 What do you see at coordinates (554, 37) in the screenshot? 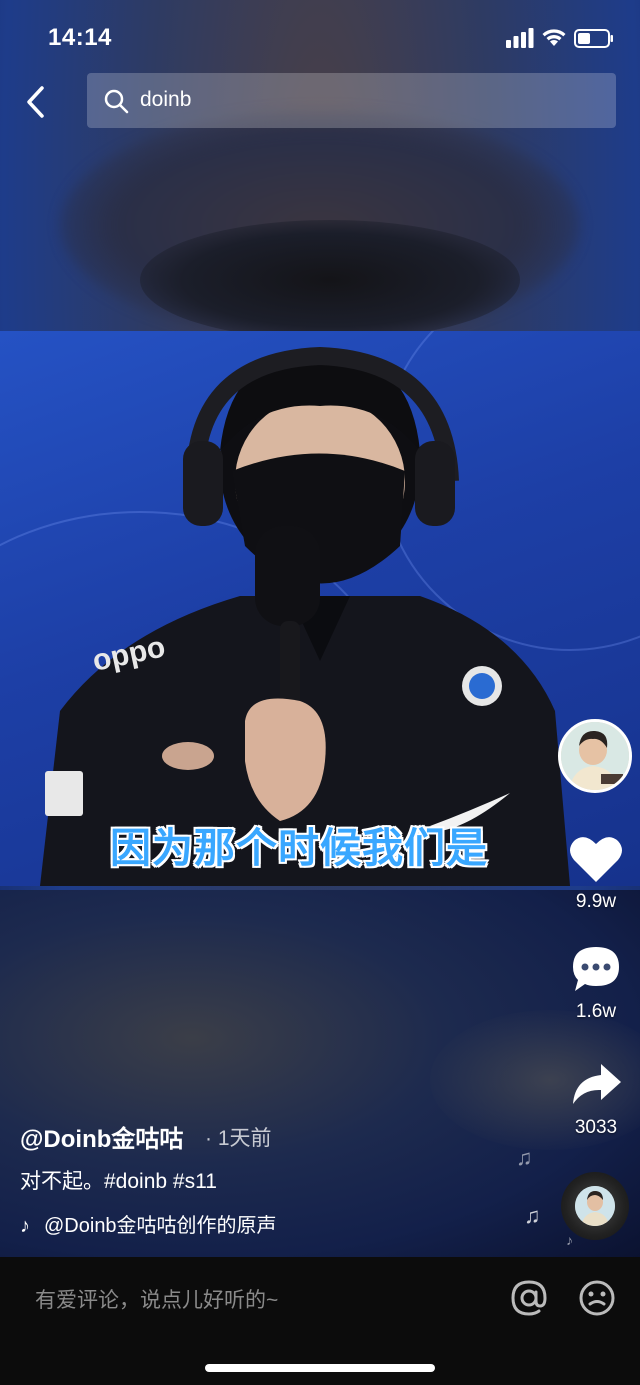
I see `wifi-icon` at bounding box center [554, 37].